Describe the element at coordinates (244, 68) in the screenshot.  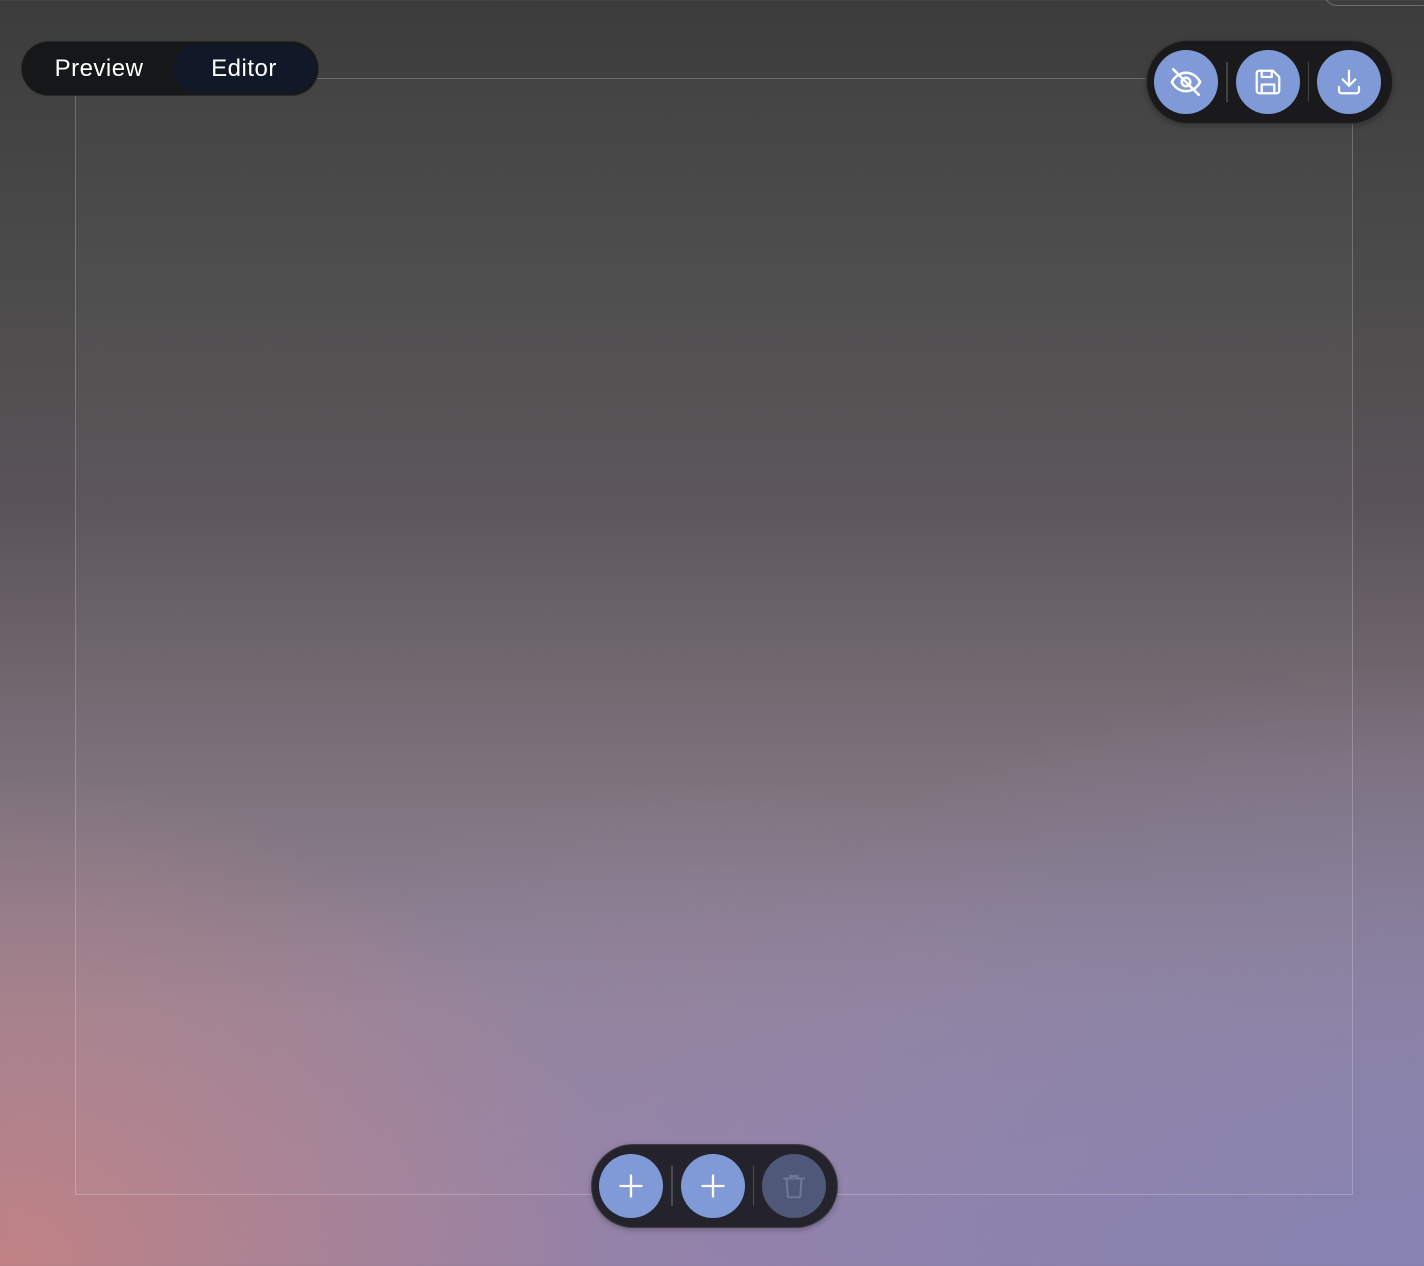
I see `tab-editor: Editor` at that location.